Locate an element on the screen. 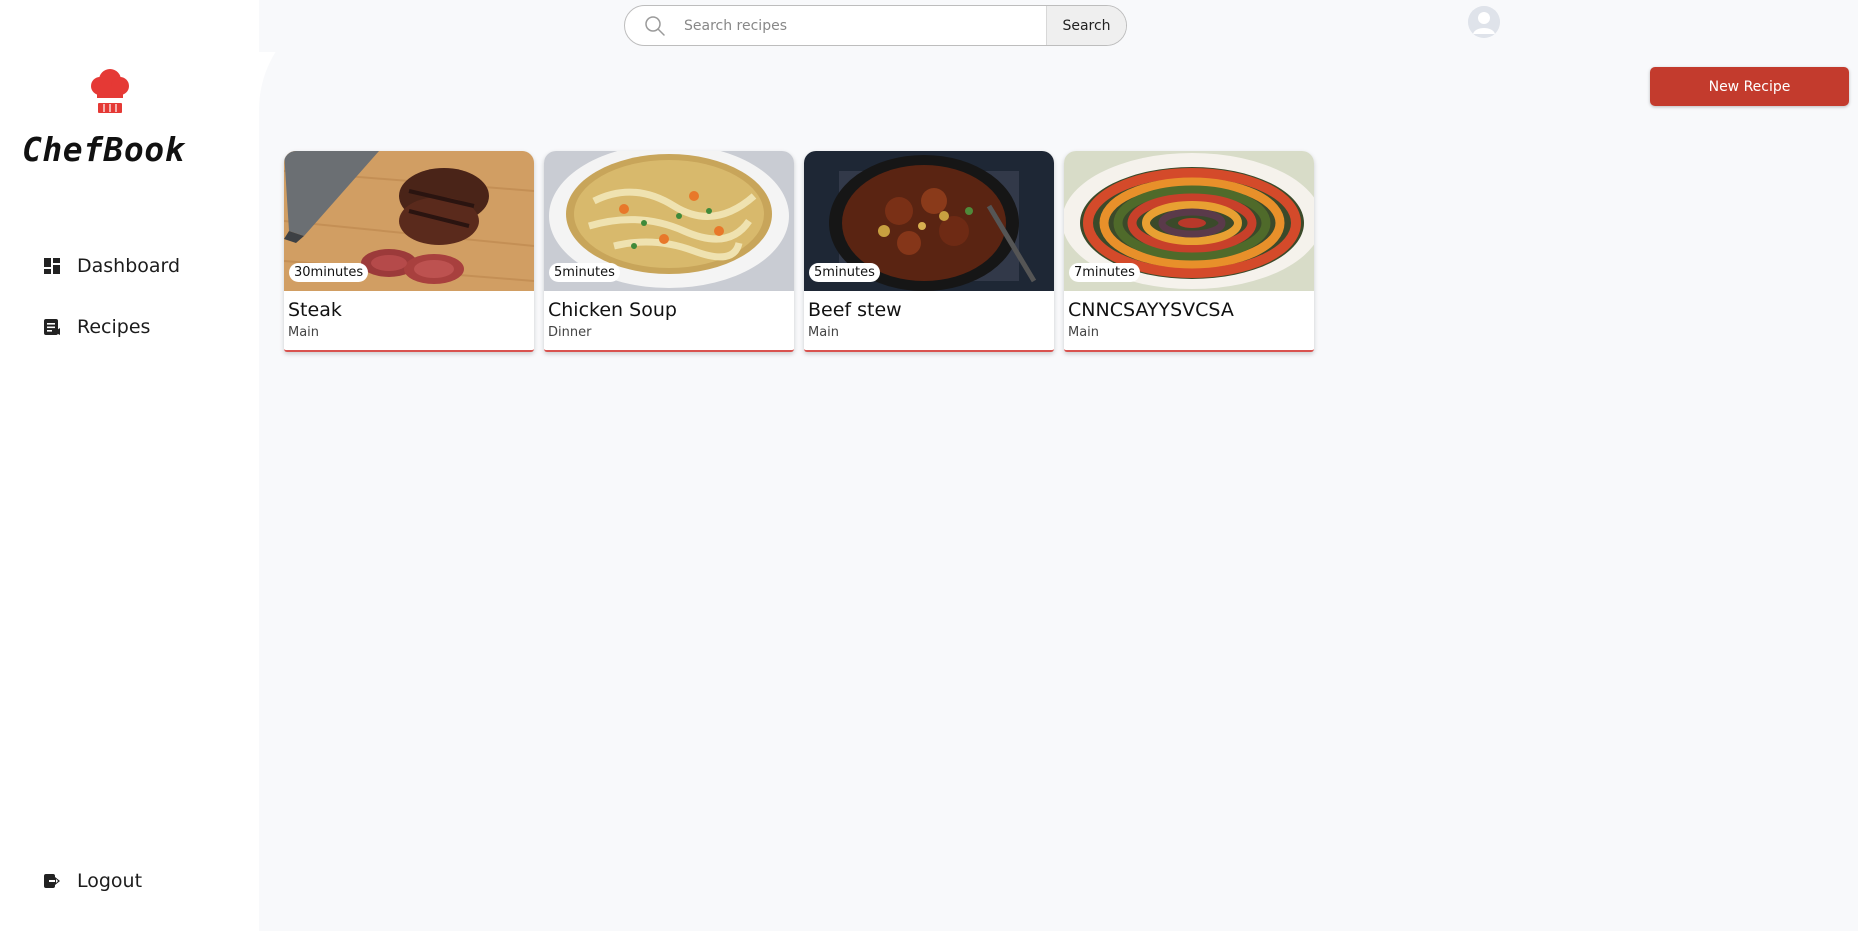 This screenshot has height=931, width=1858. chef-hat-icon is located at coordinates (110, 91).